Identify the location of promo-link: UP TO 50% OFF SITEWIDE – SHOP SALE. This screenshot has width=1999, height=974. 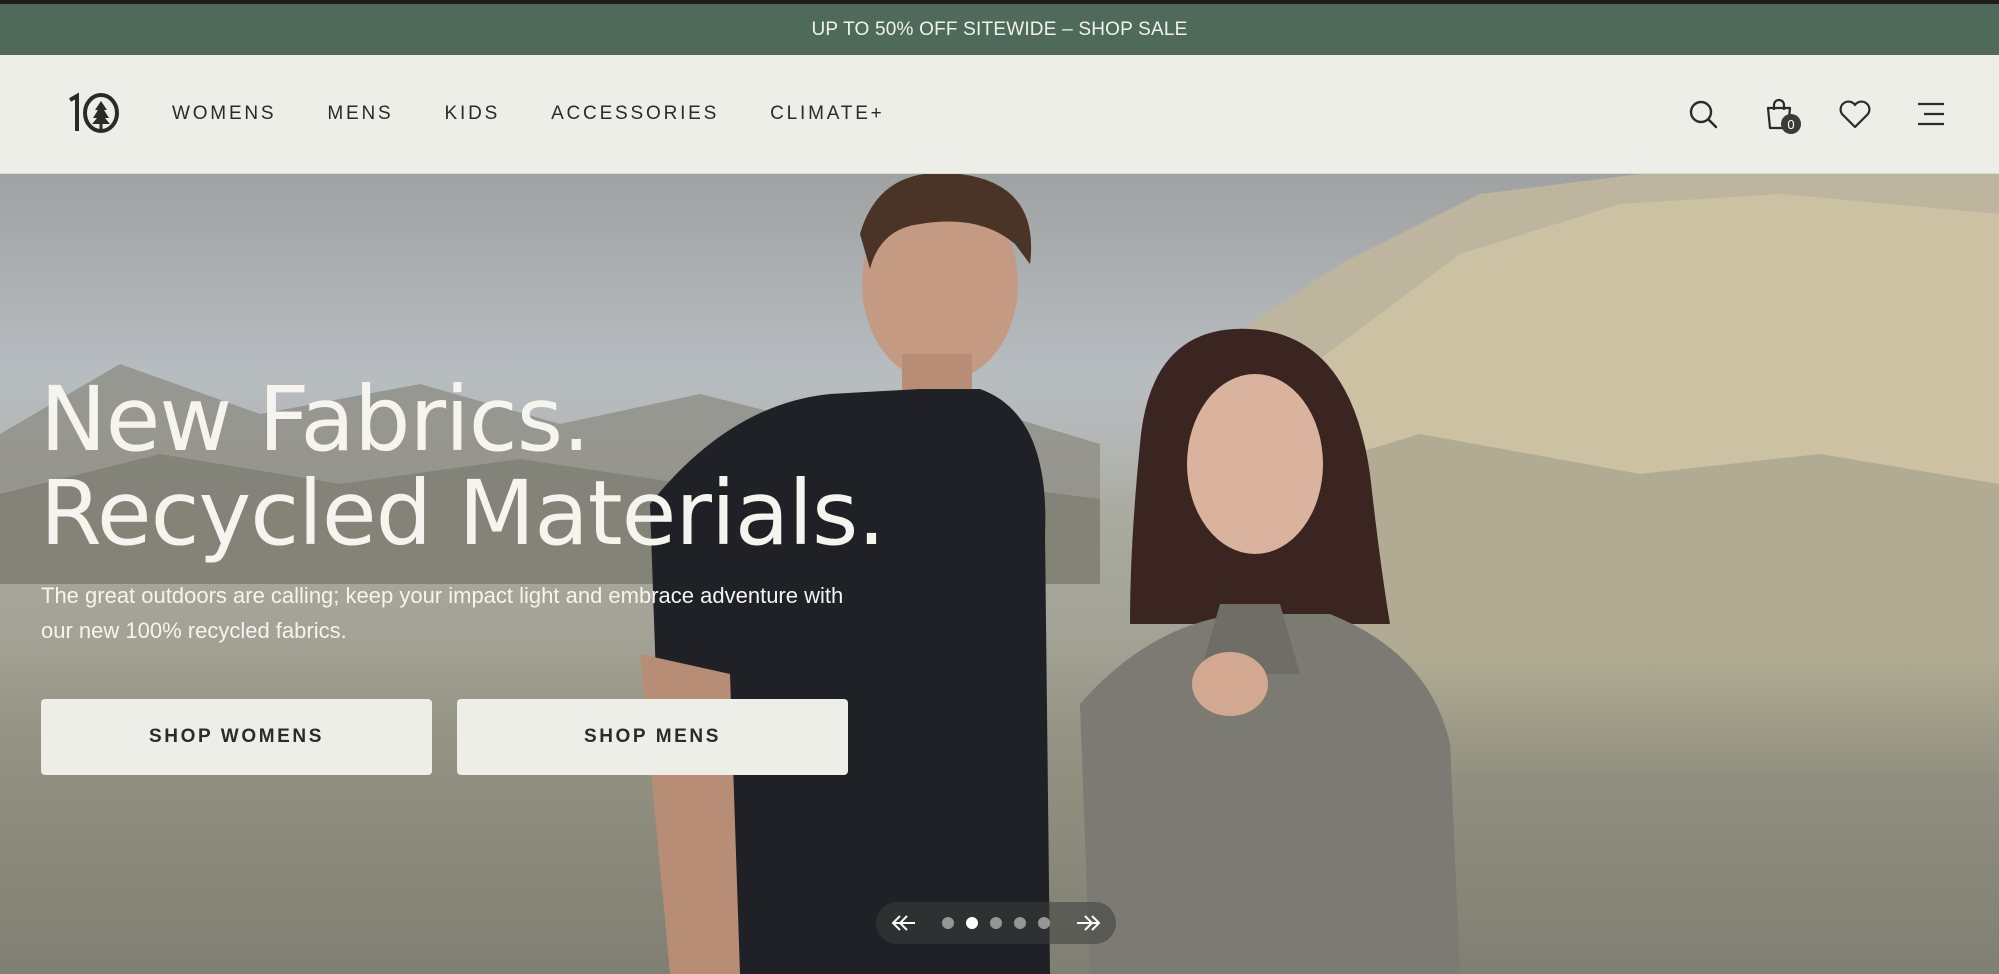
(999, 30).